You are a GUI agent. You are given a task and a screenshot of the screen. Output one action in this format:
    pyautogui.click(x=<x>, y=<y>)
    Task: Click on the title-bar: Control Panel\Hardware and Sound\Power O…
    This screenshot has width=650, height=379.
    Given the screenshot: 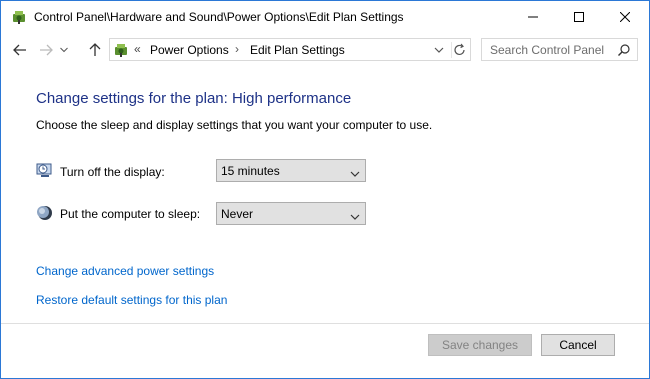 What is the action you would take?
    pyautogui.click(x=325, y=16)
    